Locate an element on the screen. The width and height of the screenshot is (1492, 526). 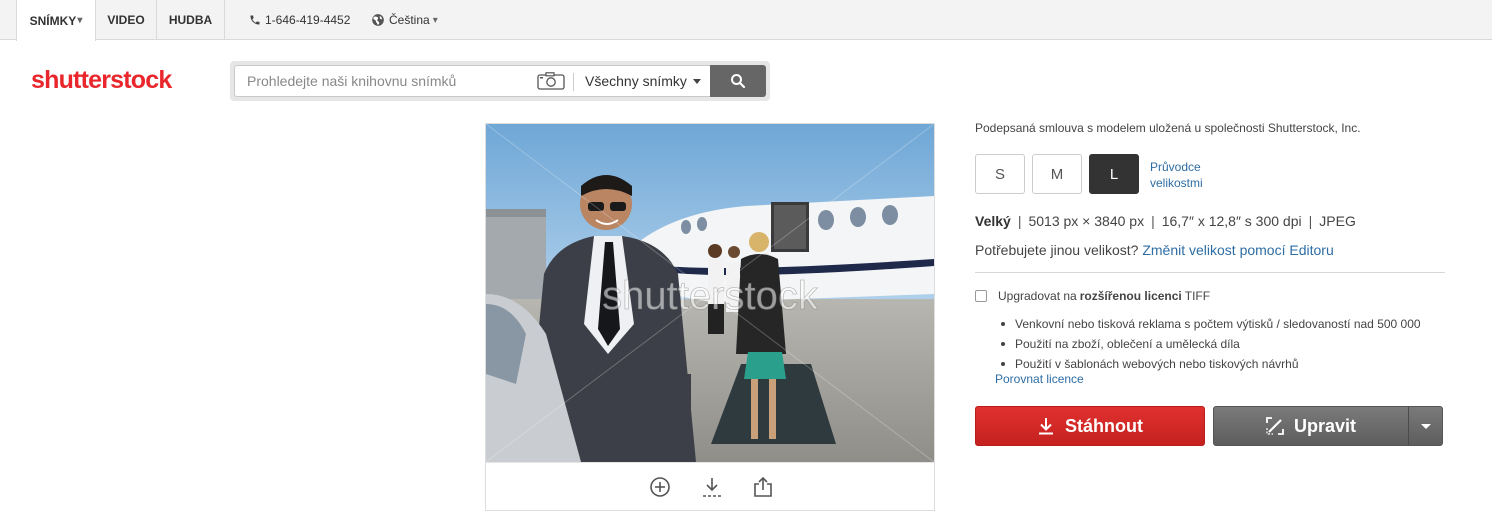
tab-music: HUDBA is located at coordinates (191, 20).